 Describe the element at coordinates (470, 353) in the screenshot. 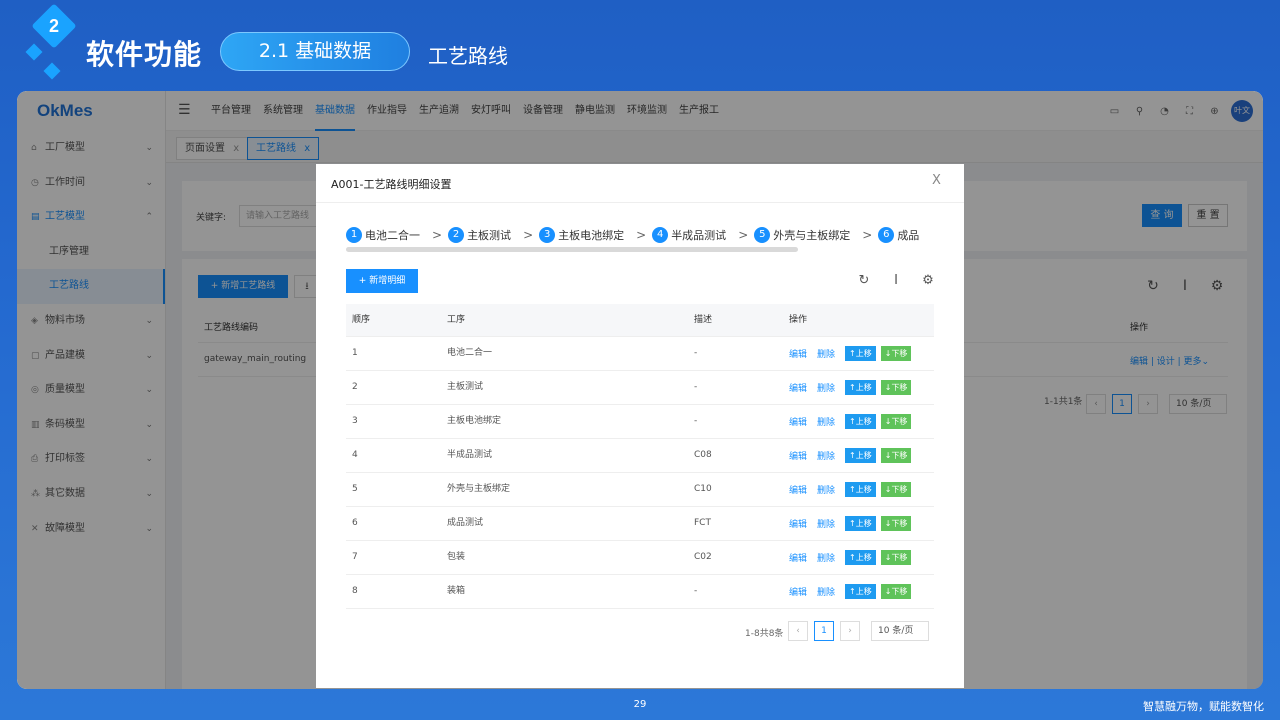

I see `process-cell: 电池二合一` at that location.